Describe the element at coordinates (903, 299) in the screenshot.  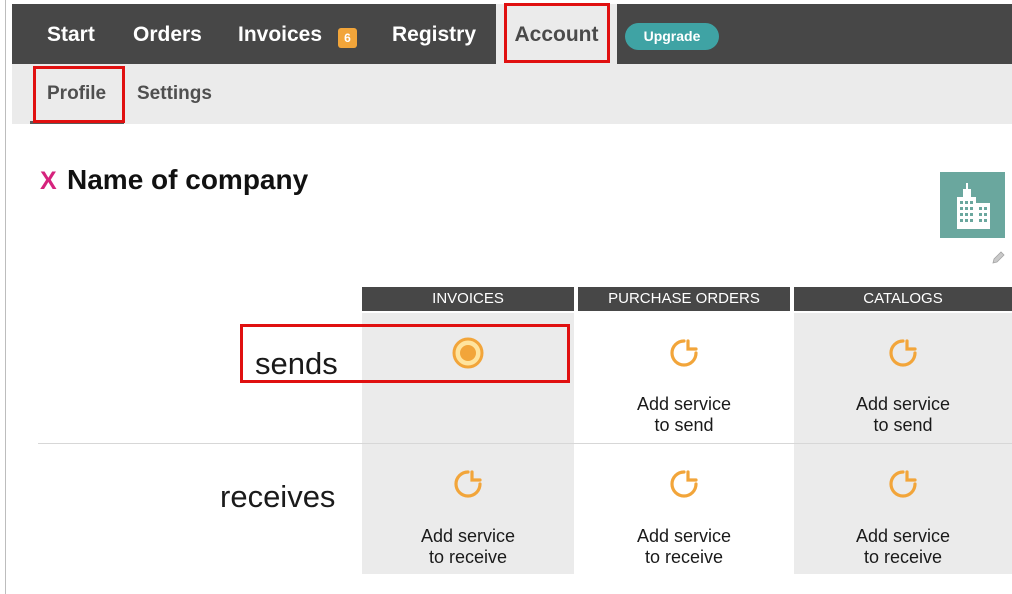
I see `column-header-catalogs: CATALOGS` at that location.